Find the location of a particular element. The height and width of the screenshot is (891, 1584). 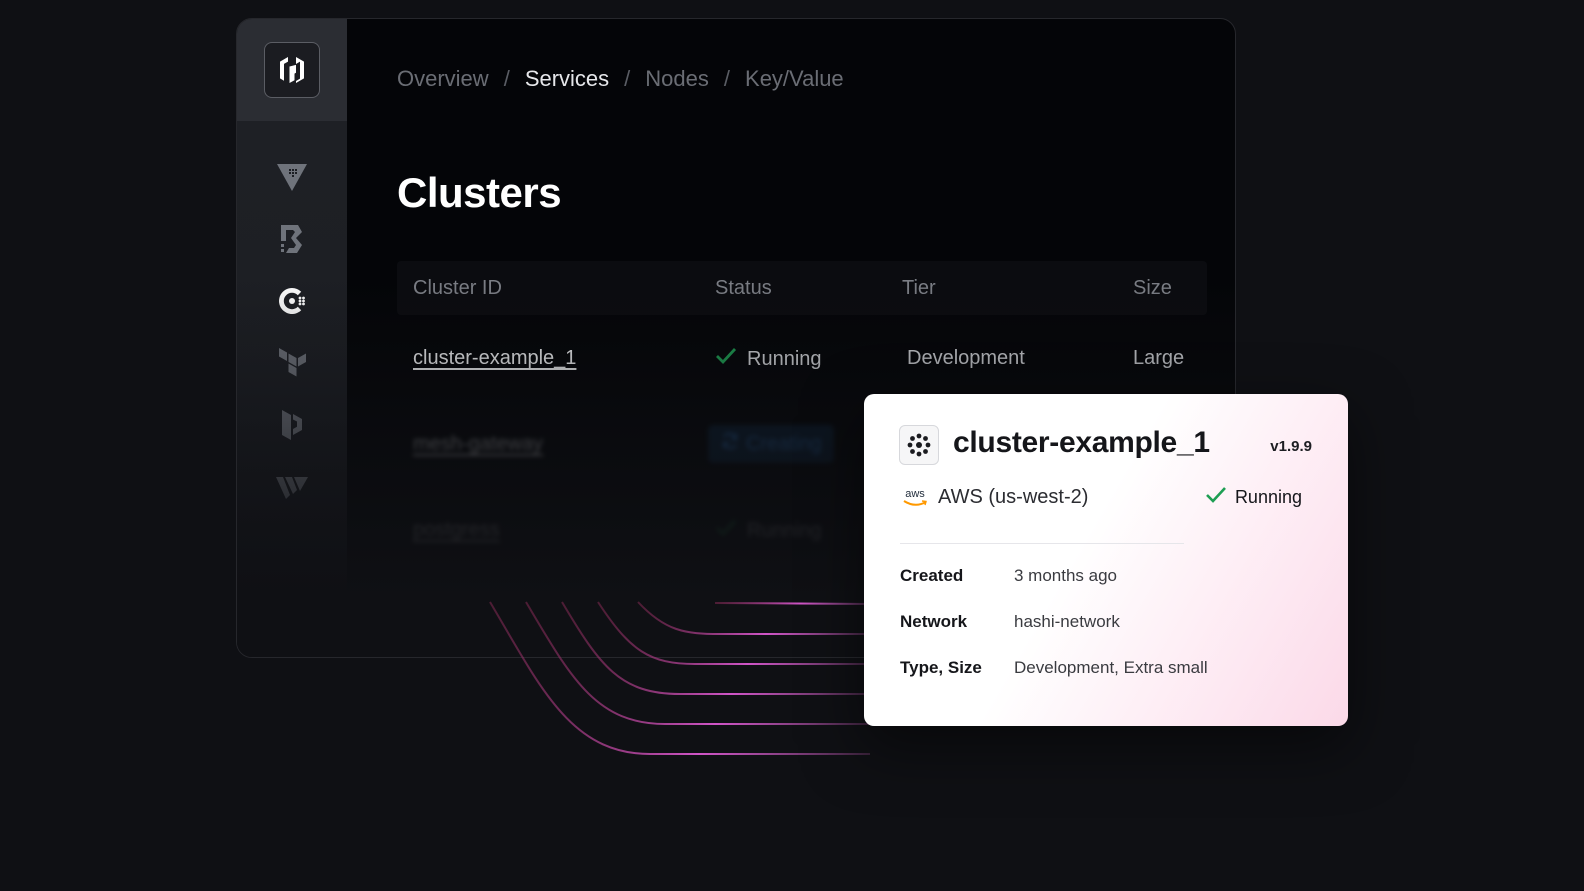

column-header-tier: Tier is located at coordinates (919, 288).